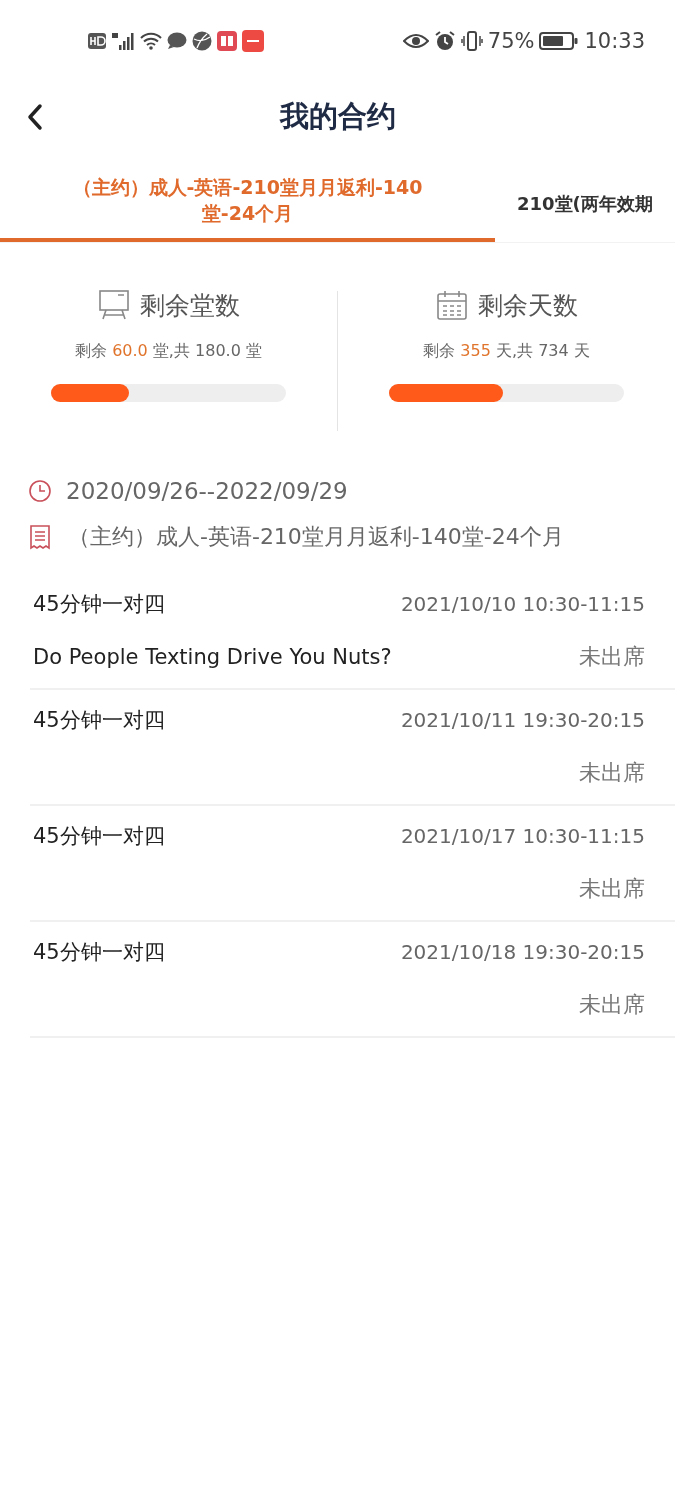 Image resolution: width=675 pixels, height=1500 pixels. Describe the element at coordinates (207, 491) in the screenshot. I see `contract-period: 2020/09/26--2022/09/29` at that location.